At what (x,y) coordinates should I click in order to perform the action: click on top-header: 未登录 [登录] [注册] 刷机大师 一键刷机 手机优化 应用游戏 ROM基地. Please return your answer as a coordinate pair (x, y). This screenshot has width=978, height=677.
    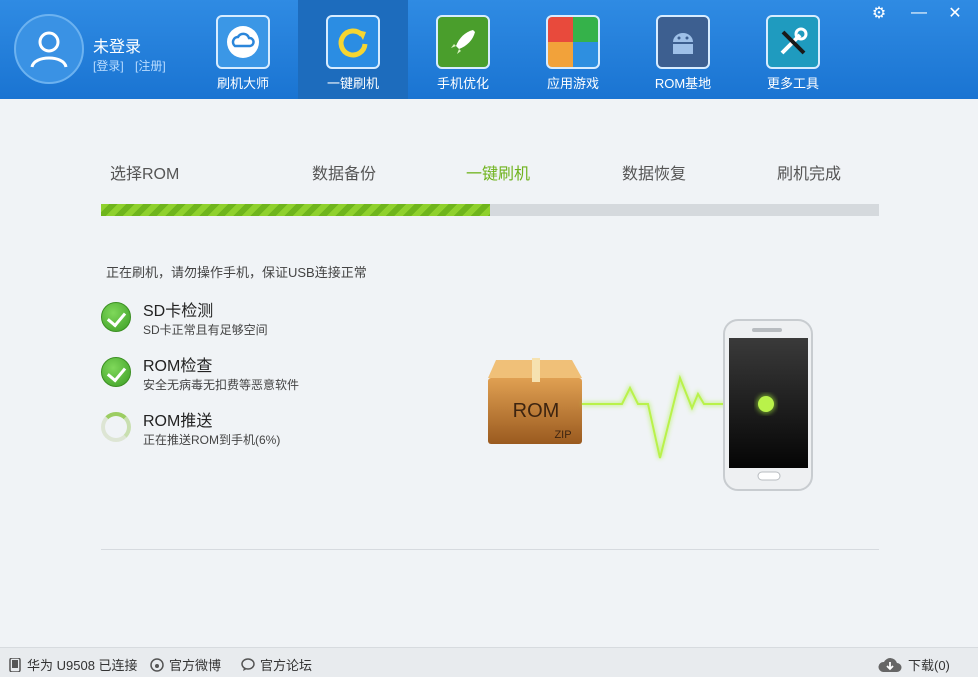
    Looking at the image, I should click on (489, 49).